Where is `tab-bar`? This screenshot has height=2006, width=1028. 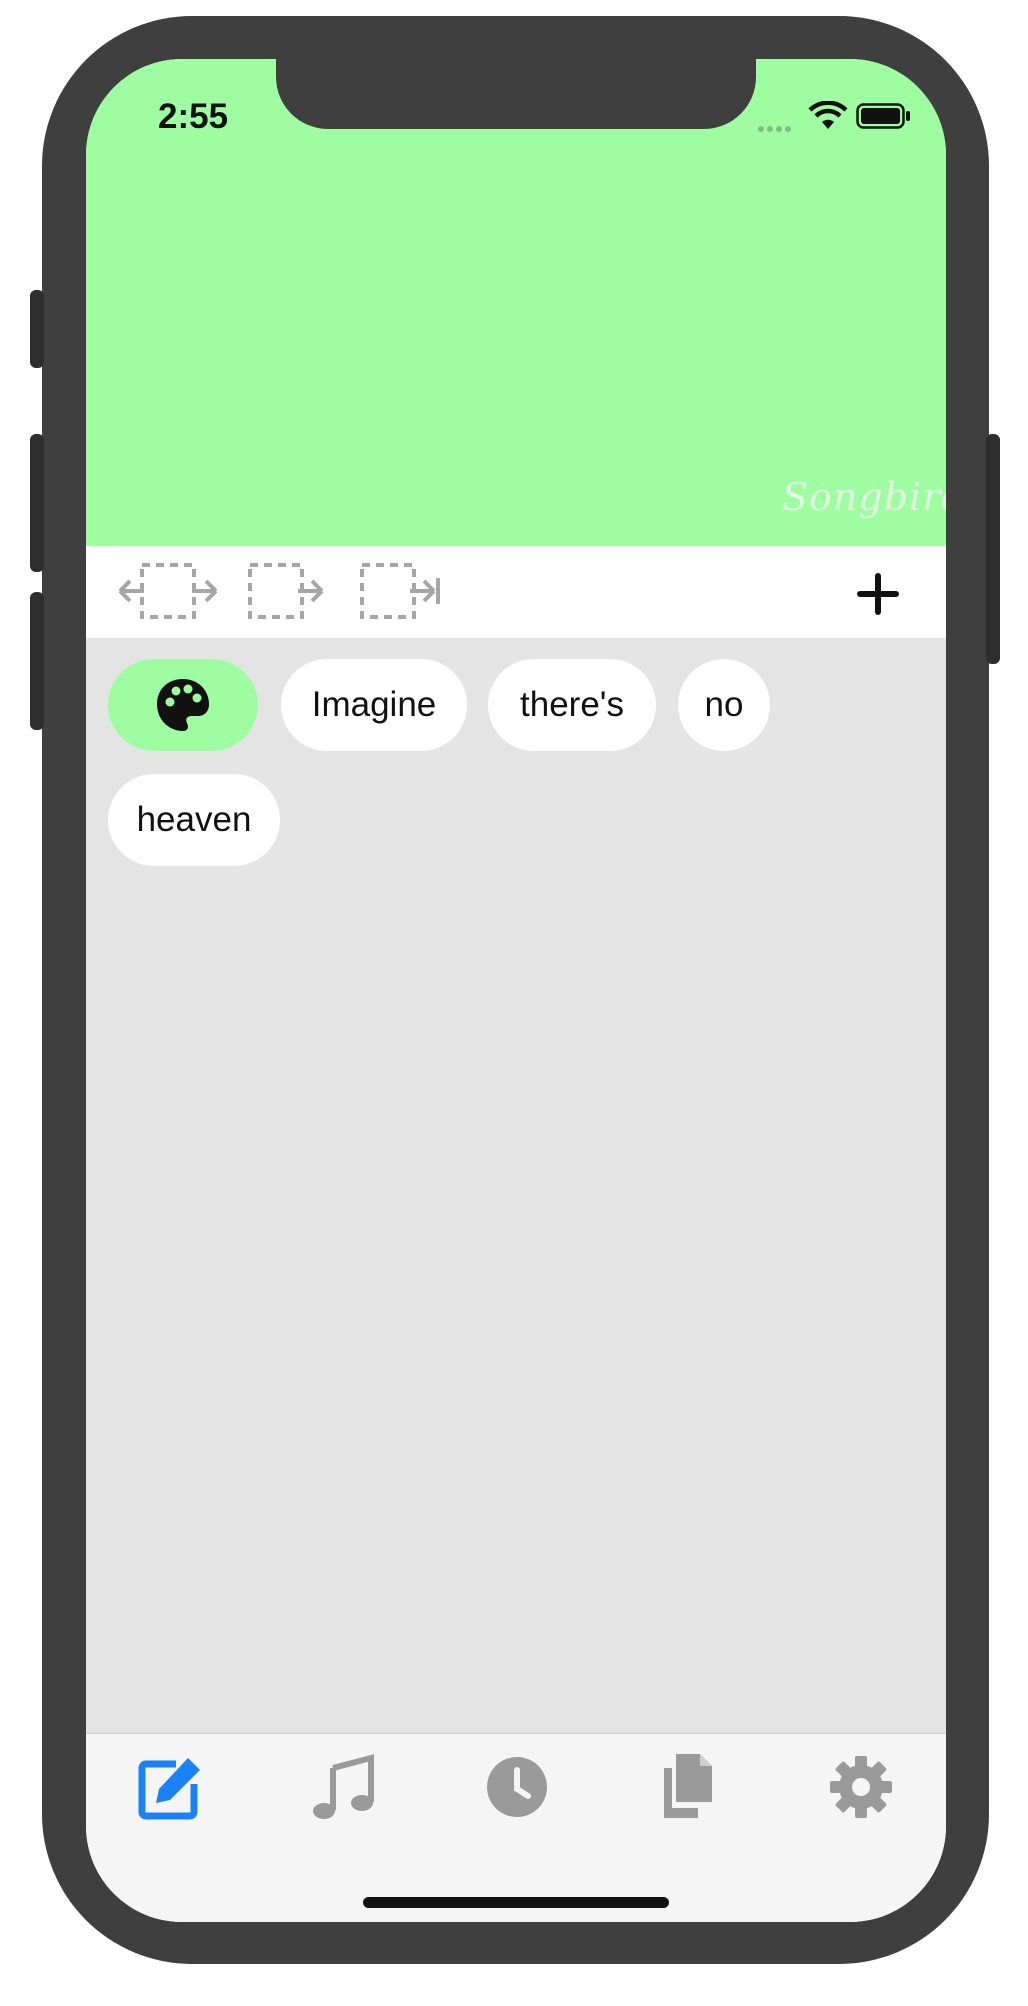 tab-bar is located at coordinates (516, 1827).